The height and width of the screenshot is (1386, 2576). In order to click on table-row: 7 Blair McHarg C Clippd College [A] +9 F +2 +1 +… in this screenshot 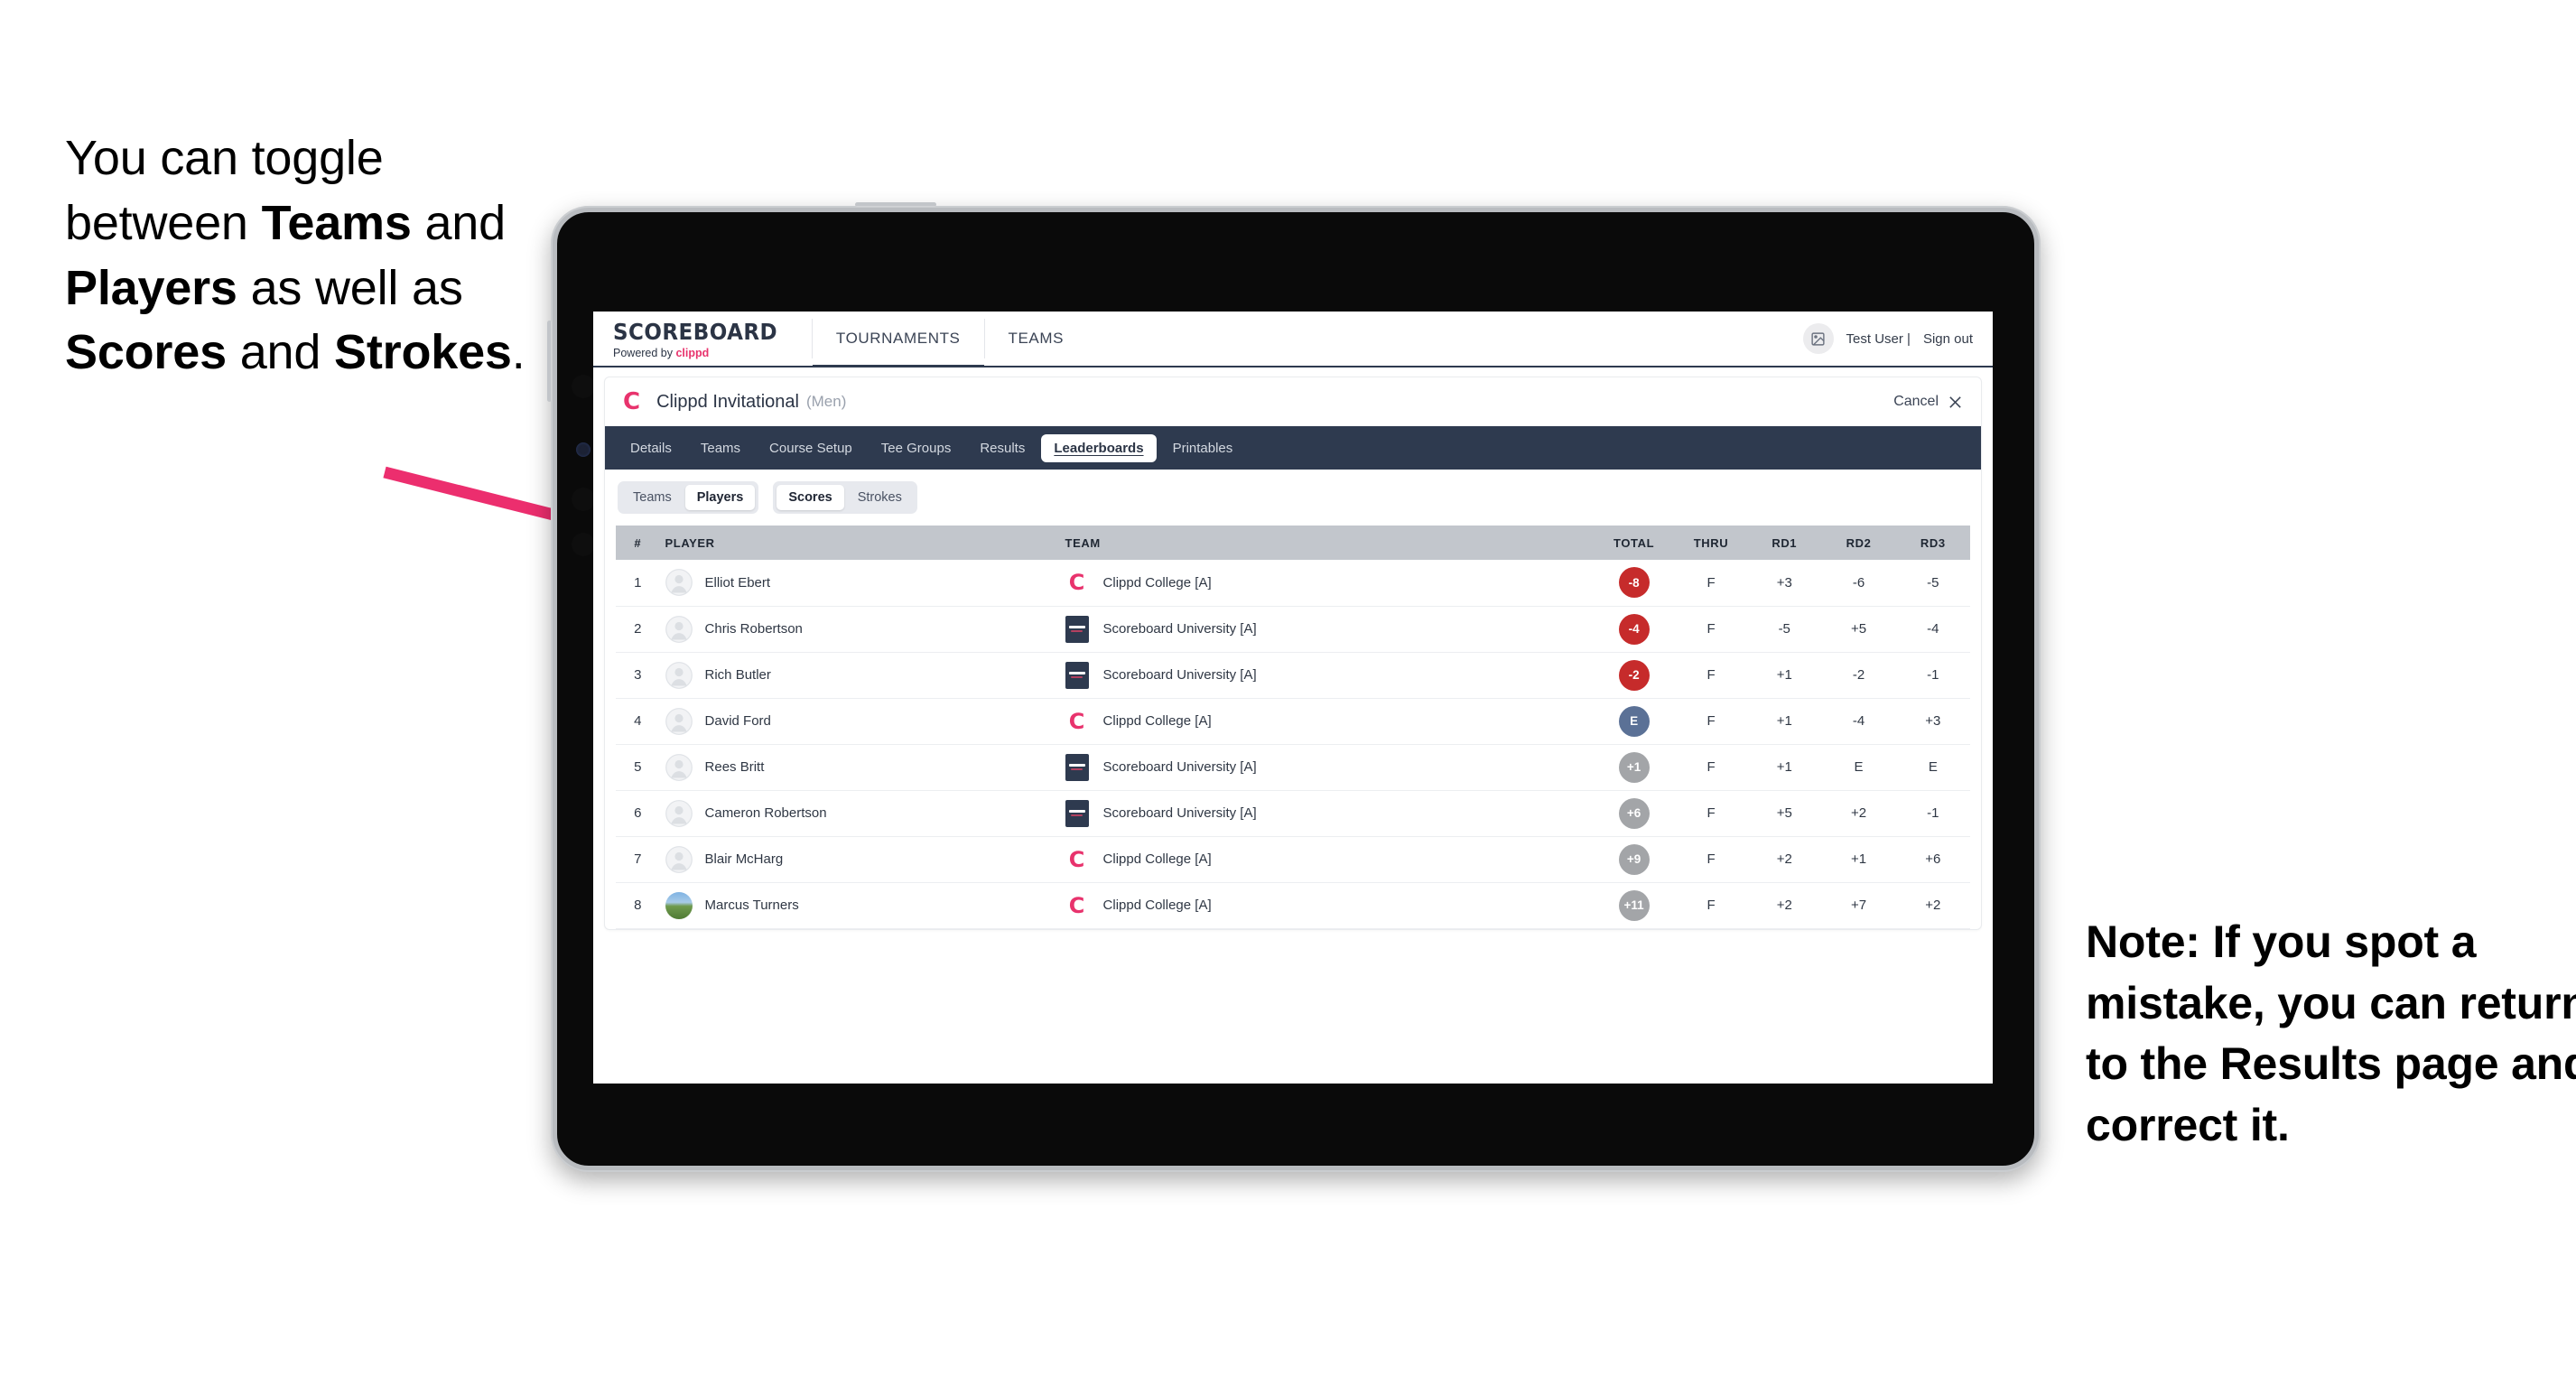, I will do `click(1293, 859)`.